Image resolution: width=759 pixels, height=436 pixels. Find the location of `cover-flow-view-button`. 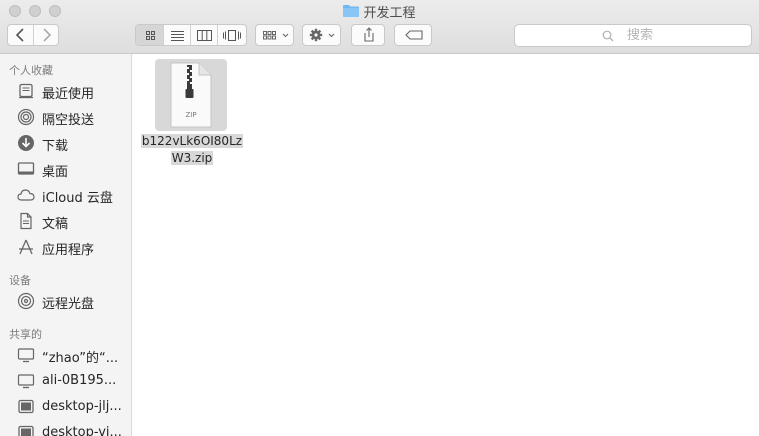

cover-flow-view-button is located at coordinates (232, 35).